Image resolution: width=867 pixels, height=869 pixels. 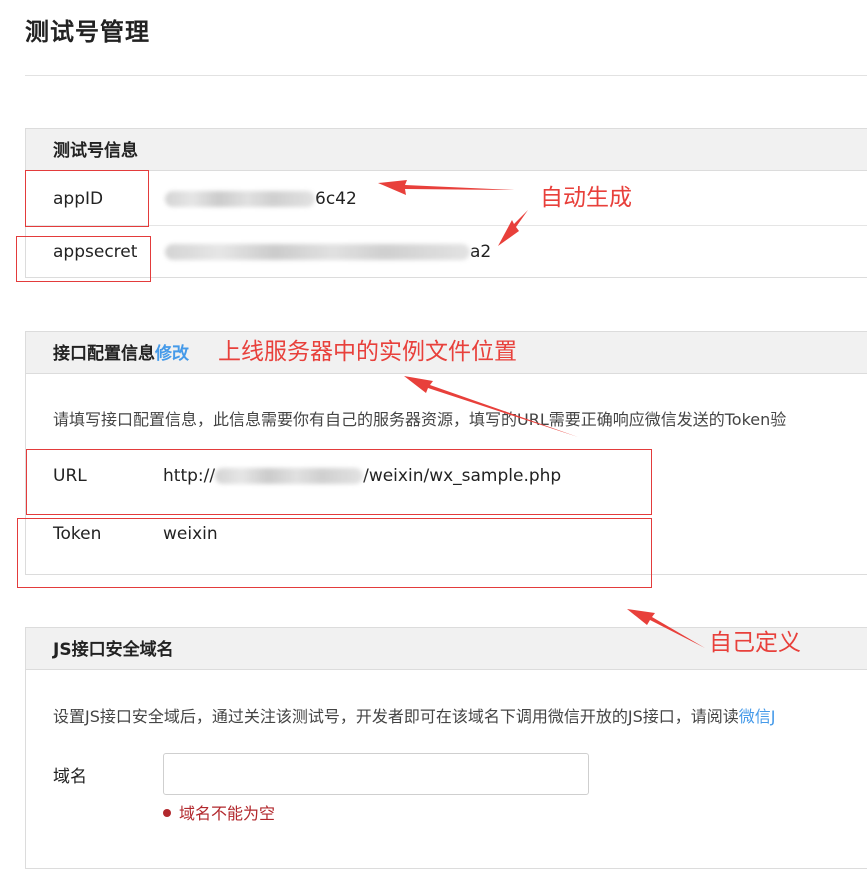 I want to click on annotation-self-defined: 自己定义, so click(x=755, y=643).